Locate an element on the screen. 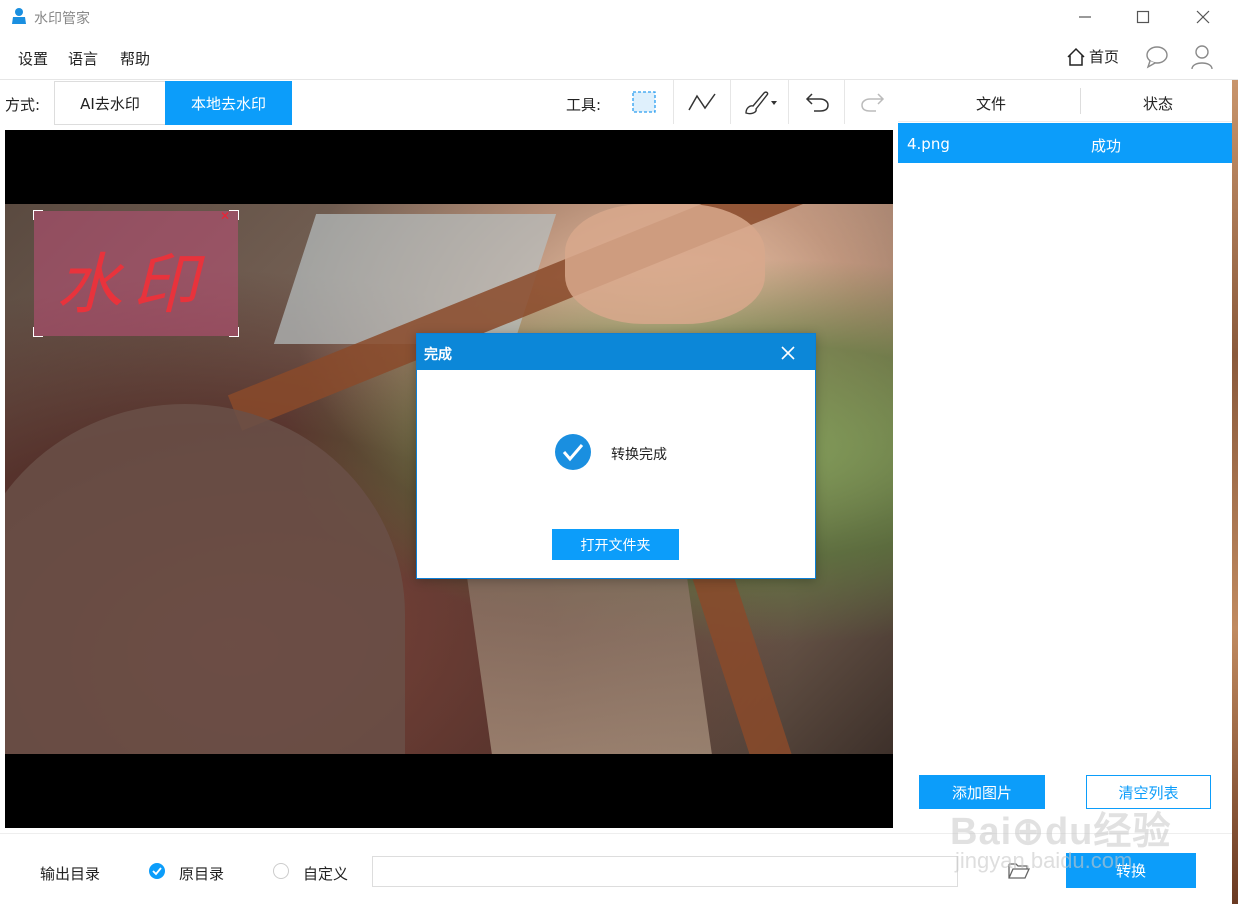  radio-custom-dir is located at coordinates (281, 871).